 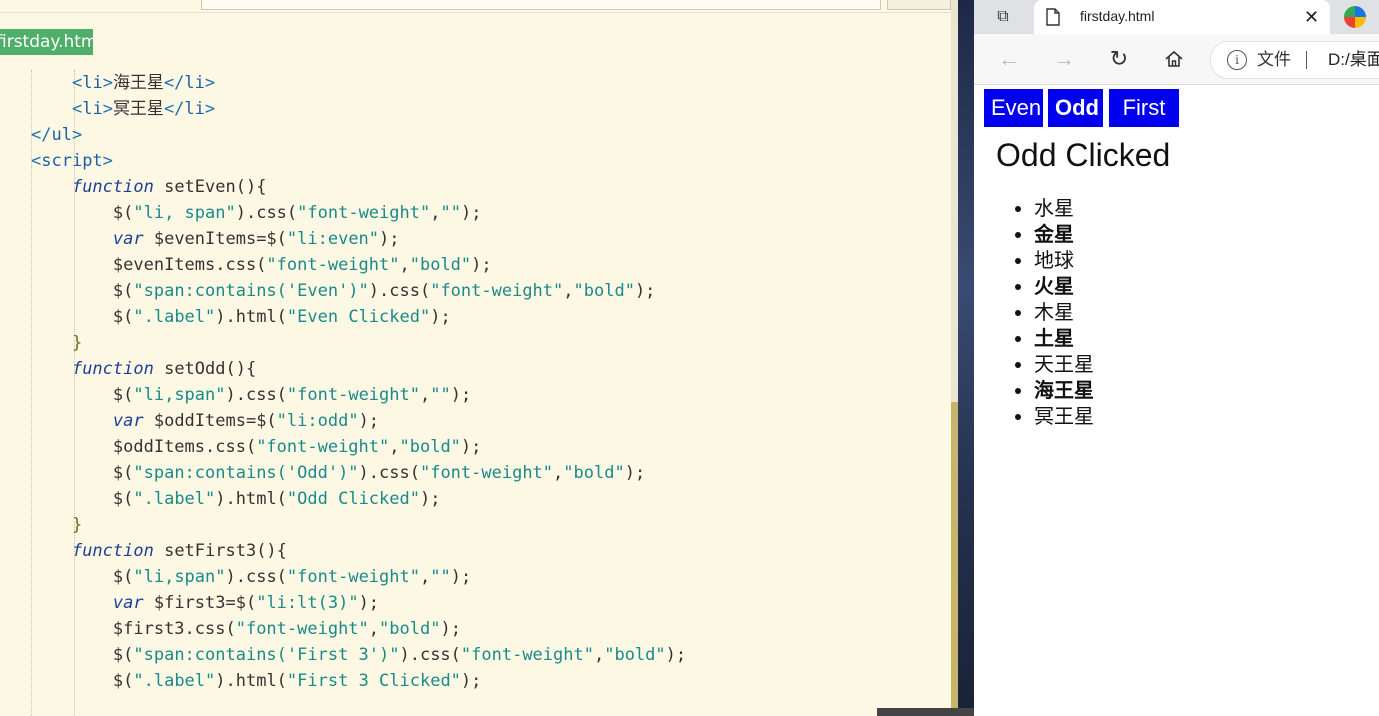 What do you see at coordinates (1294, 60) in the screenshot?
I see `address-bar: i 文件 D:/桌面` at bounding box center [1294, 60].